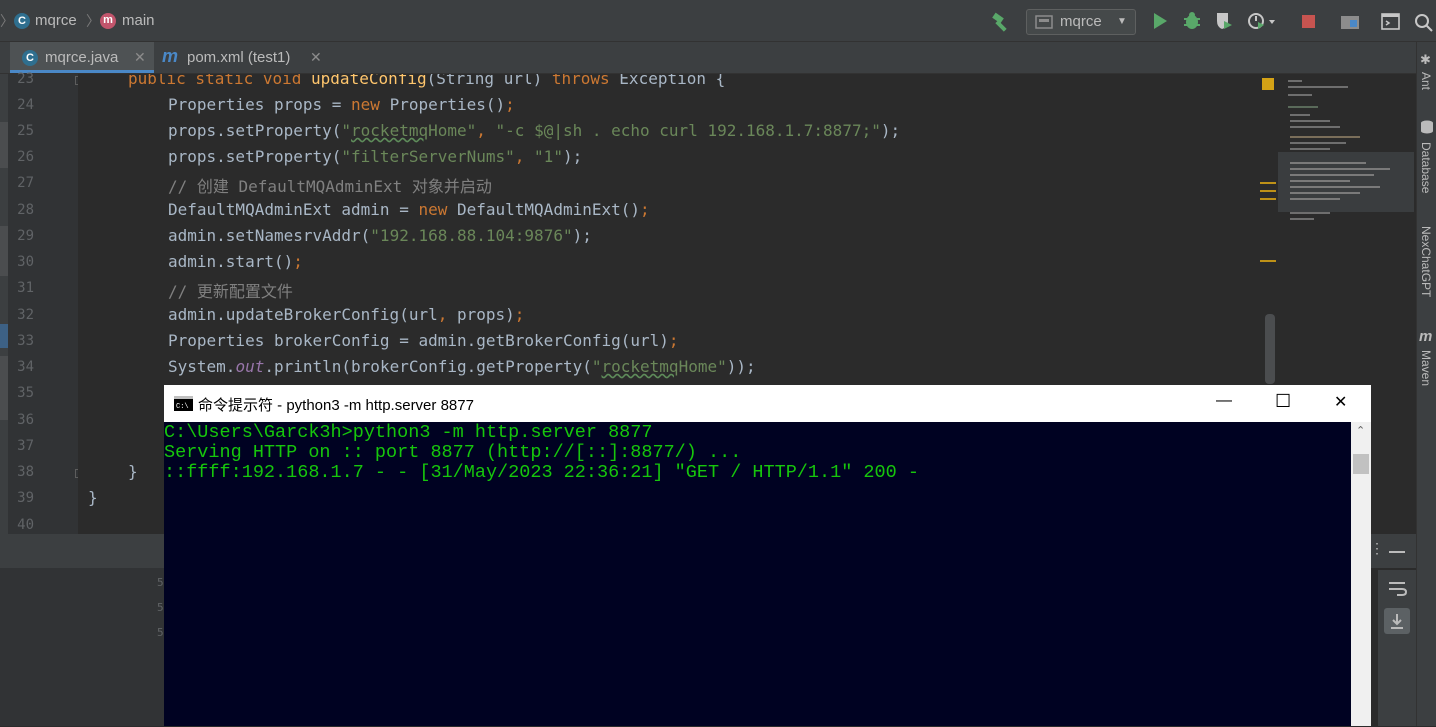 Image resolution: width=1436 pixels, height=727 pixels. What do you see at coordinates (93, 497) in the screenshot?
I see `code-line-39: }` at bounding box center [93, 497].